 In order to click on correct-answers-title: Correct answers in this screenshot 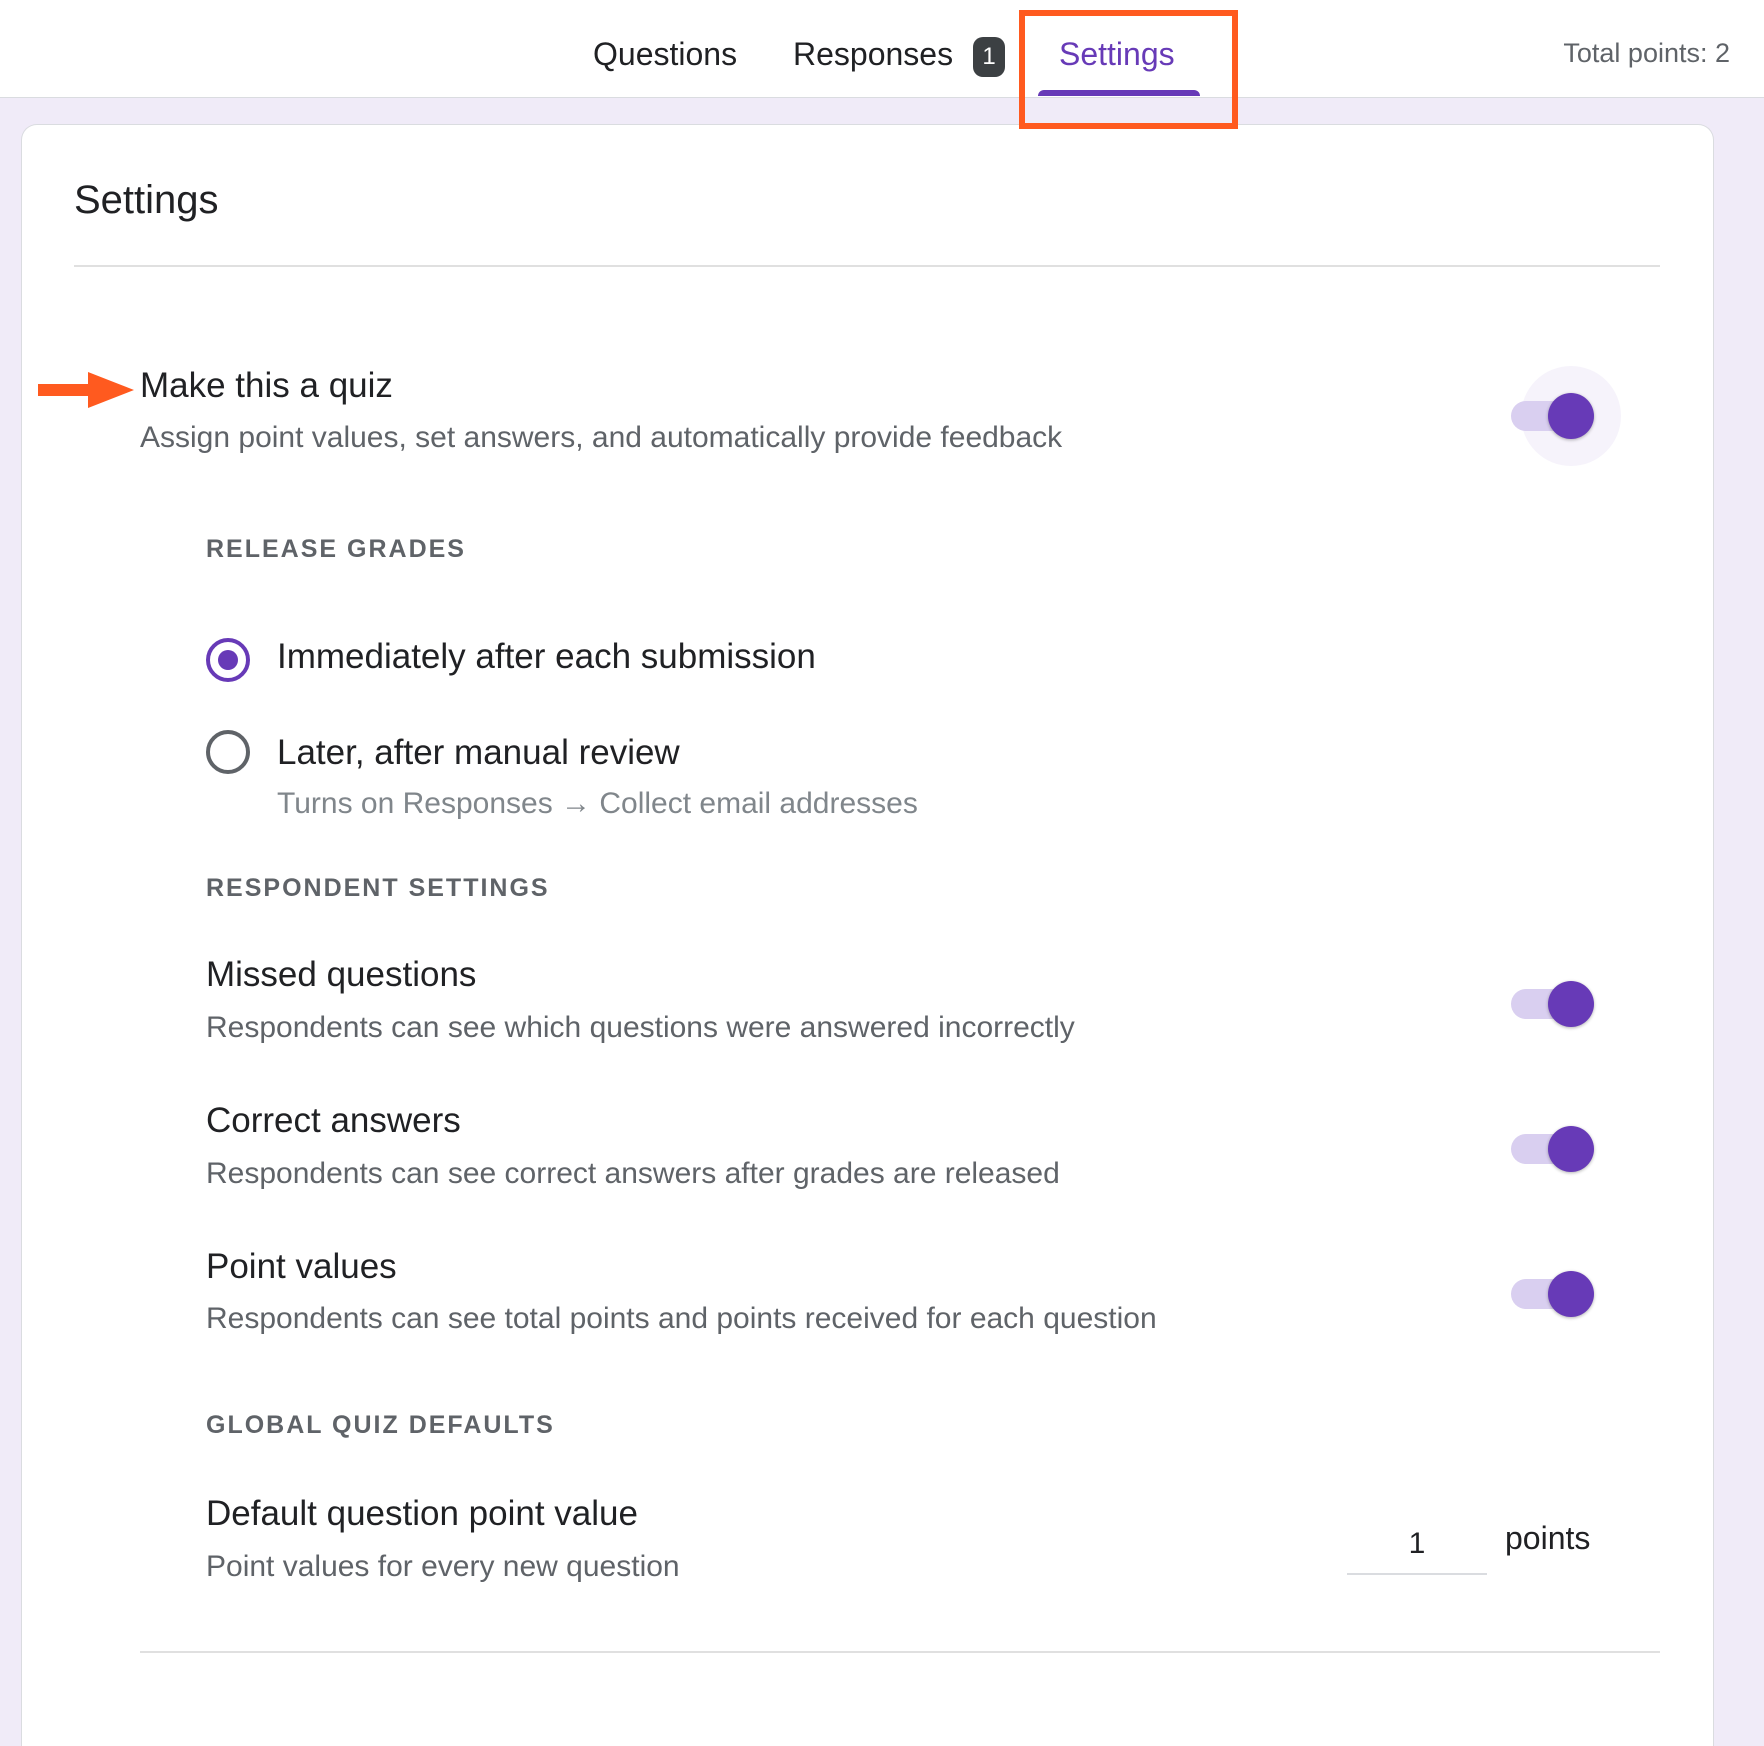, I will do `click(333, 1120)`.